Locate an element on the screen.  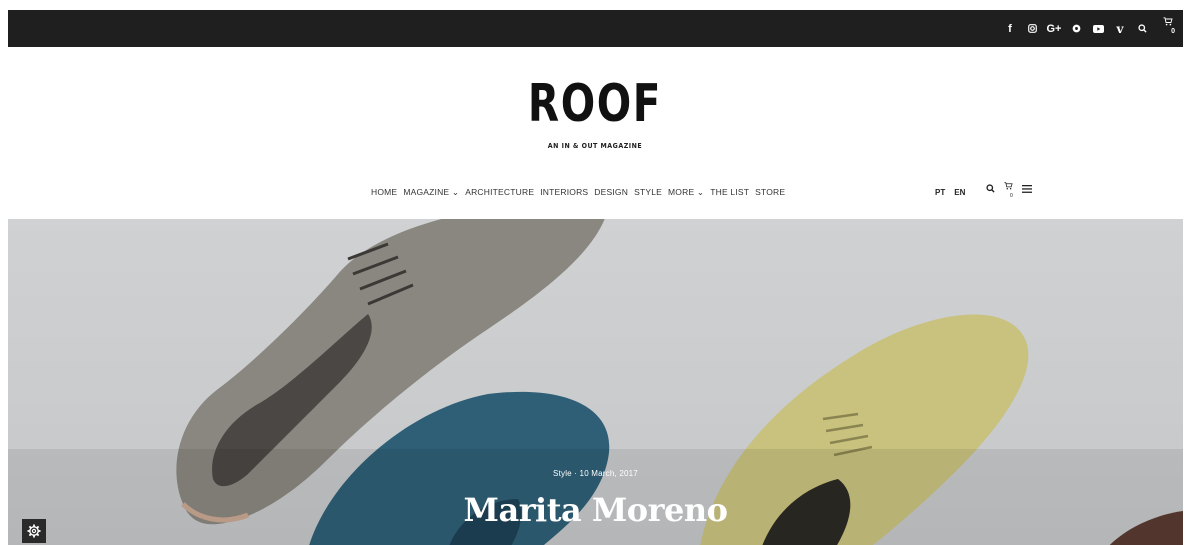
nav-icons: 0 is located at coordinates (1009, 190).